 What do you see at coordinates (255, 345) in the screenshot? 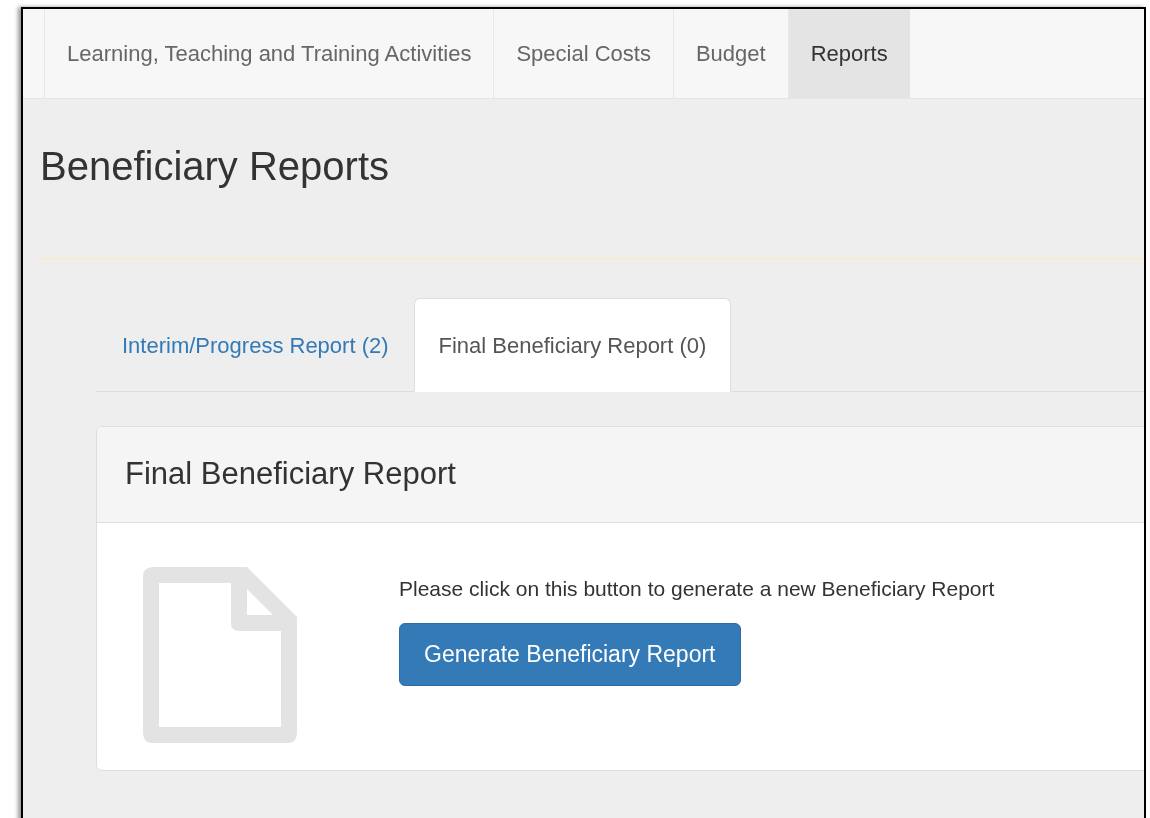
I see `report-tab: Interim/Progress Report (2)` at bounding box center [255, 345].